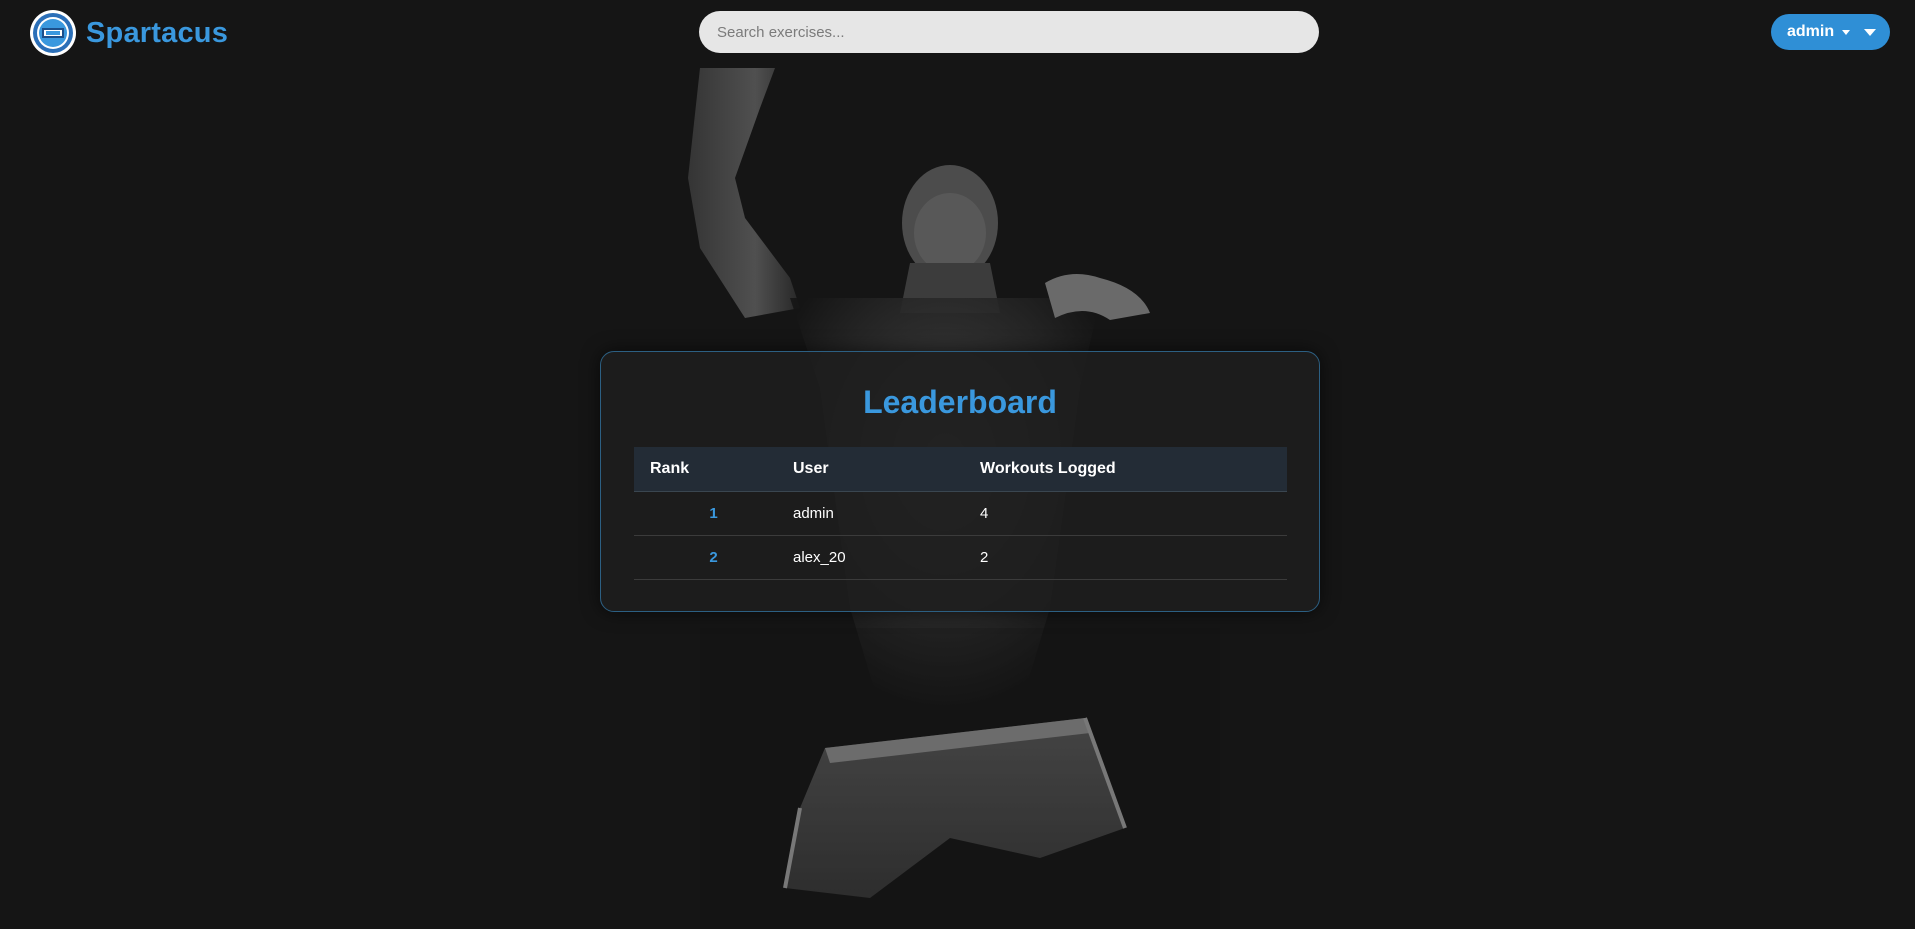  I want to click on table-row: 2 alex_20 2, so click(960, 557).